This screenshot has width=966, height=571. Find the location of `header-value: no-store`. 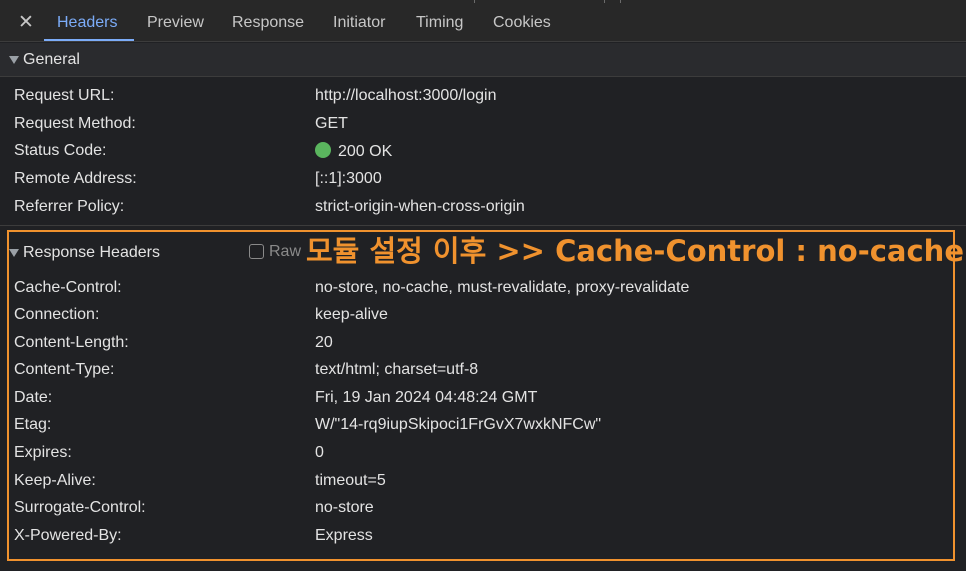

header-value: no-store is located at coordinates (344, 507).